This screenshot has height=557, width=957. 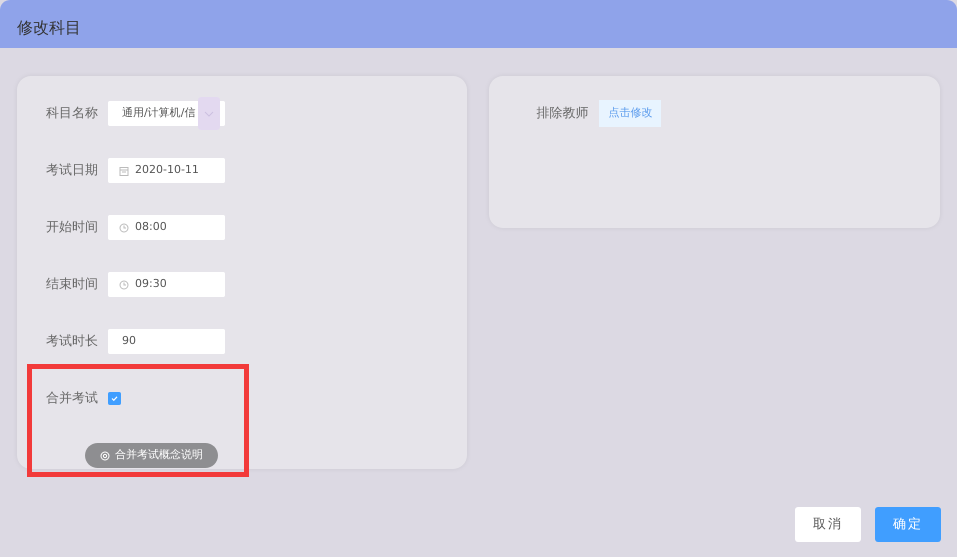 What do you see at coordinates (72, 171) in the screenshot?
I see `field-label: 考试日期` at bounding box center [72, 171].